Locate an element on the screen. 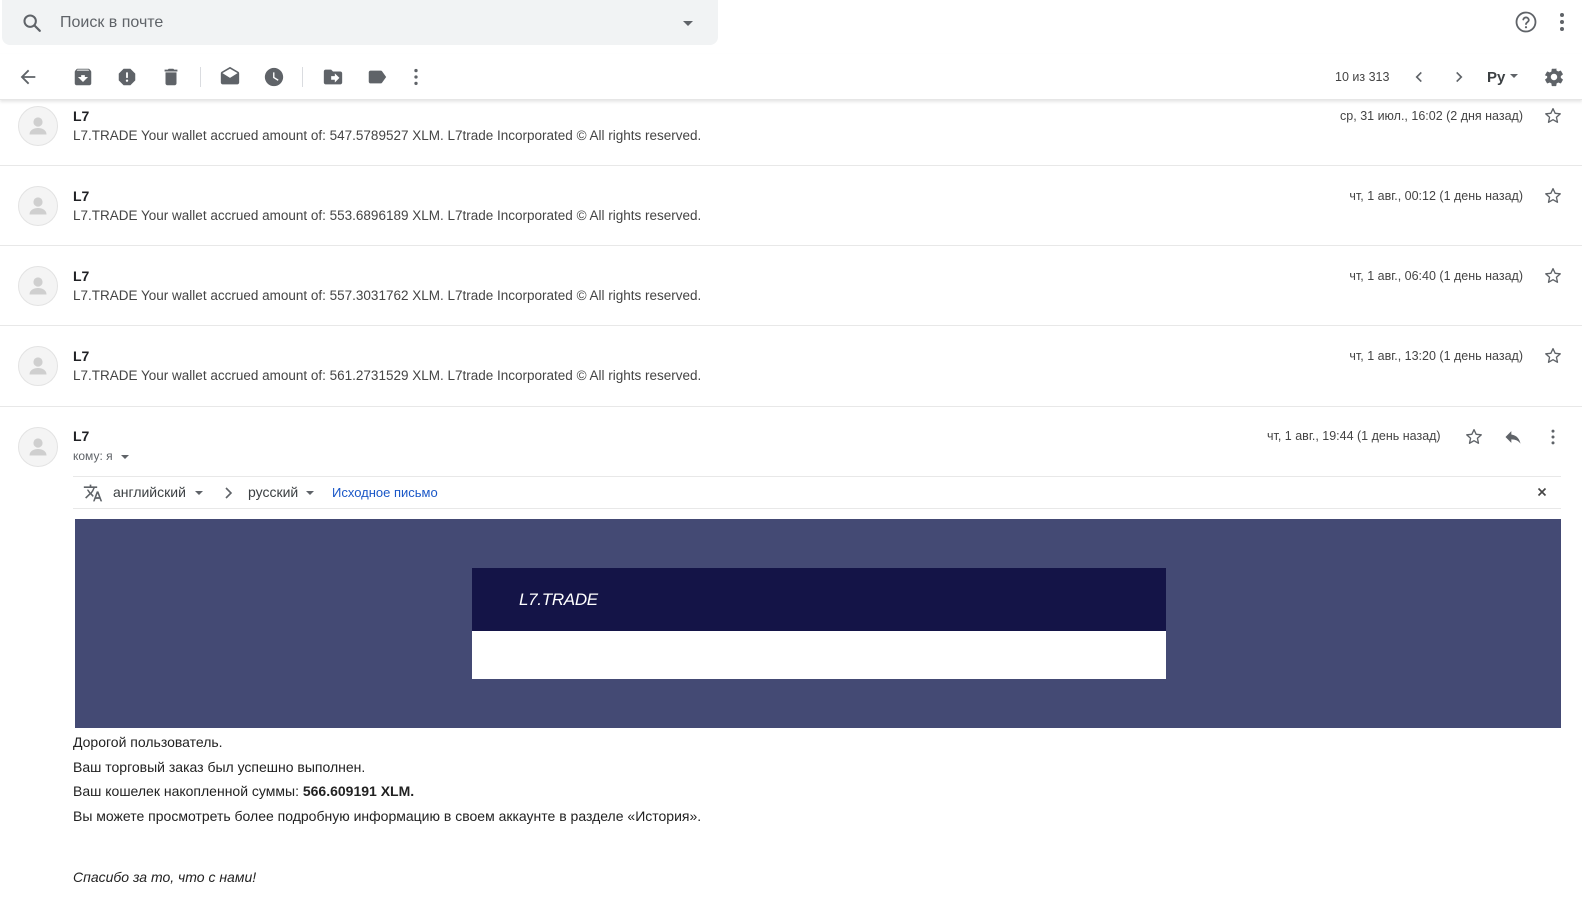 Image resolution: width=1582 pixels, height=913 pixels. email-banner-card: L7.TRADE is located at coordinates (819, 623).